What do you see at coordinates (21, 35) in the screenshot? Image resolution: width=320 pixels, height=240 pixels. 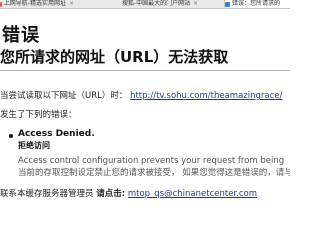 I see `page-title: 错误` at bounding box center [21, 35].